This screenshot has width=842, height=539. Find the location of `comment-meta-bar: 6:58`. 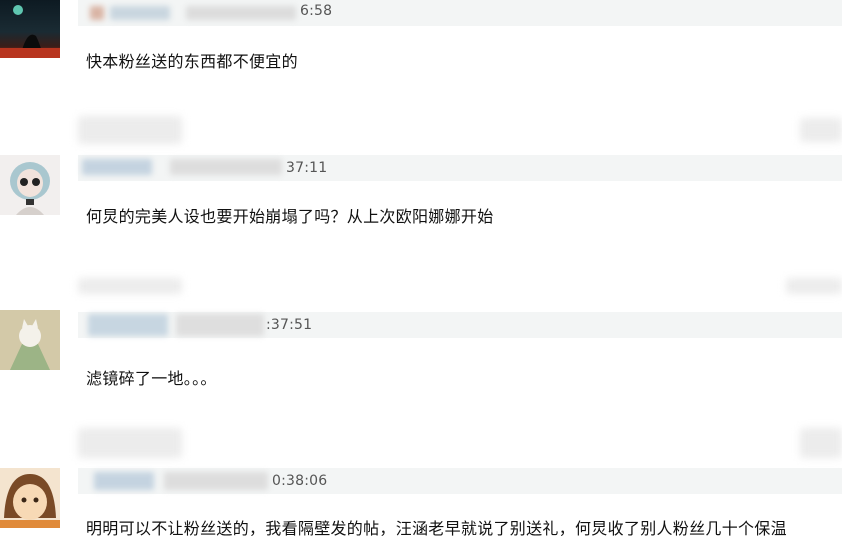

comment-meta-bar: 6:58 is located at coordinates (460, 13).